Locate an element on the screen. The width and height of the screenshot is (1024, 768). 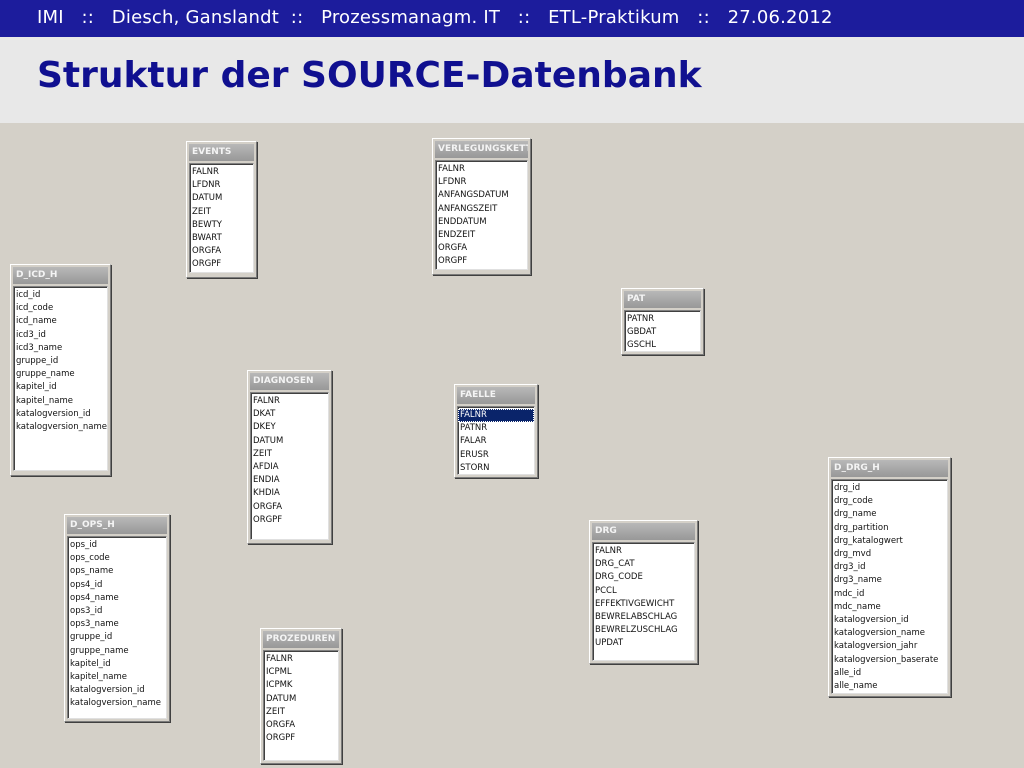
table-faelle: FAELLE FALNR PATNR FALAR ERUSR STORN is located at coordinates (496, 431).